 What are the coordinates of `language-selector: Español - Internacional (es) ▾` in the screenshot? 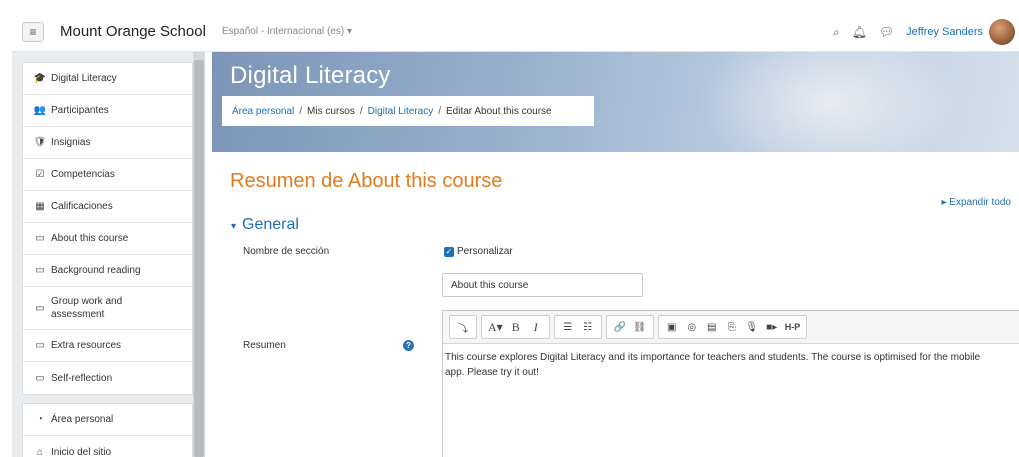 It's located at (287, 31).